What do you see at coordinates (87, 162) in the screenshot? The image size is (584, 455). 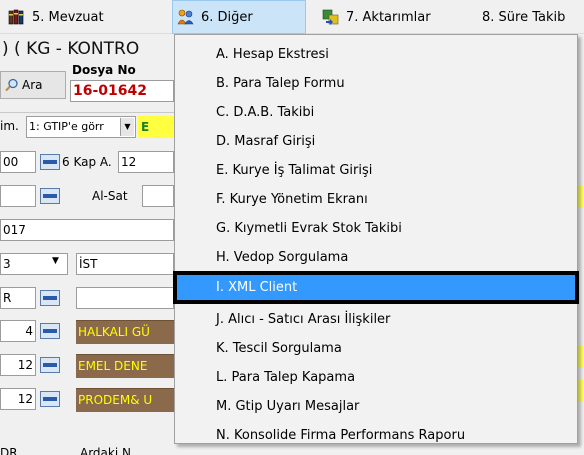 I see `kap-label: 6 Kap A.` at bounding box center [87, 162].